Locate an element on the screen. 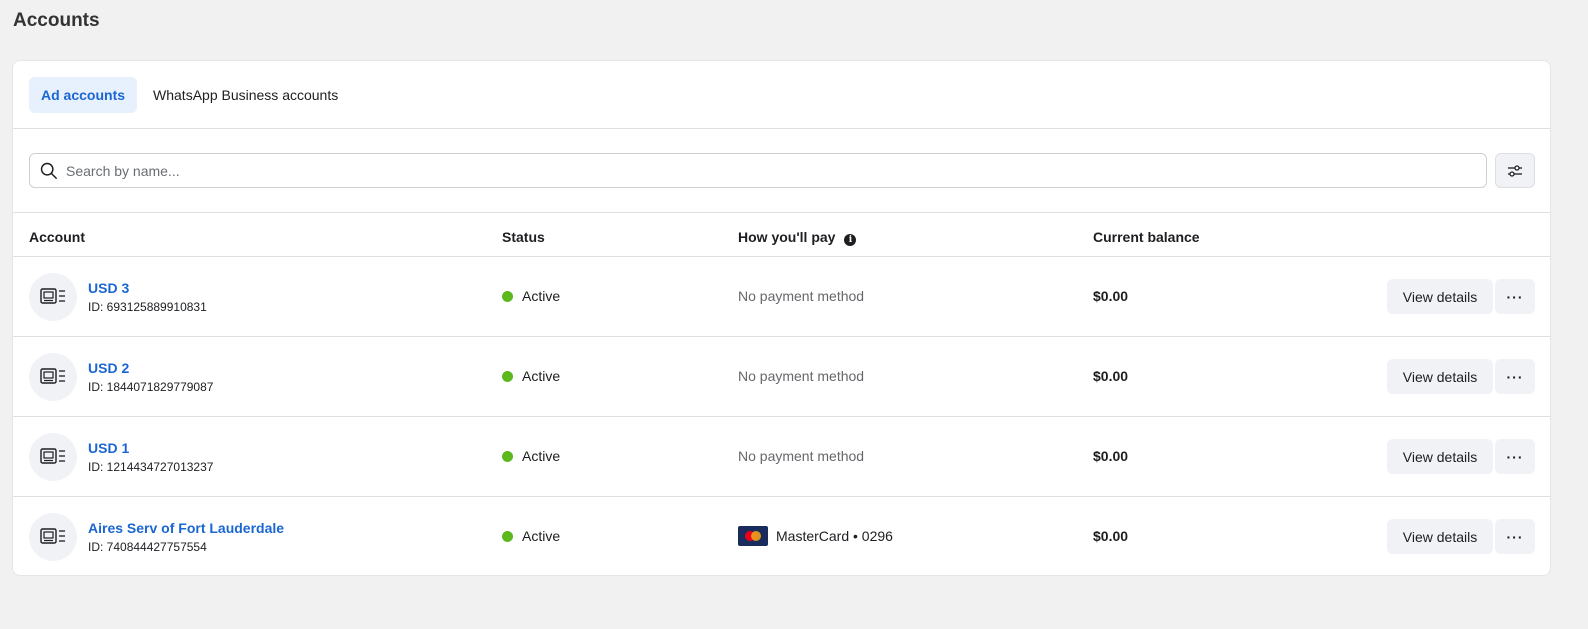 The height and width of the screenshot is (629, 1588). filter-button is located at coordinates (1515, 170).